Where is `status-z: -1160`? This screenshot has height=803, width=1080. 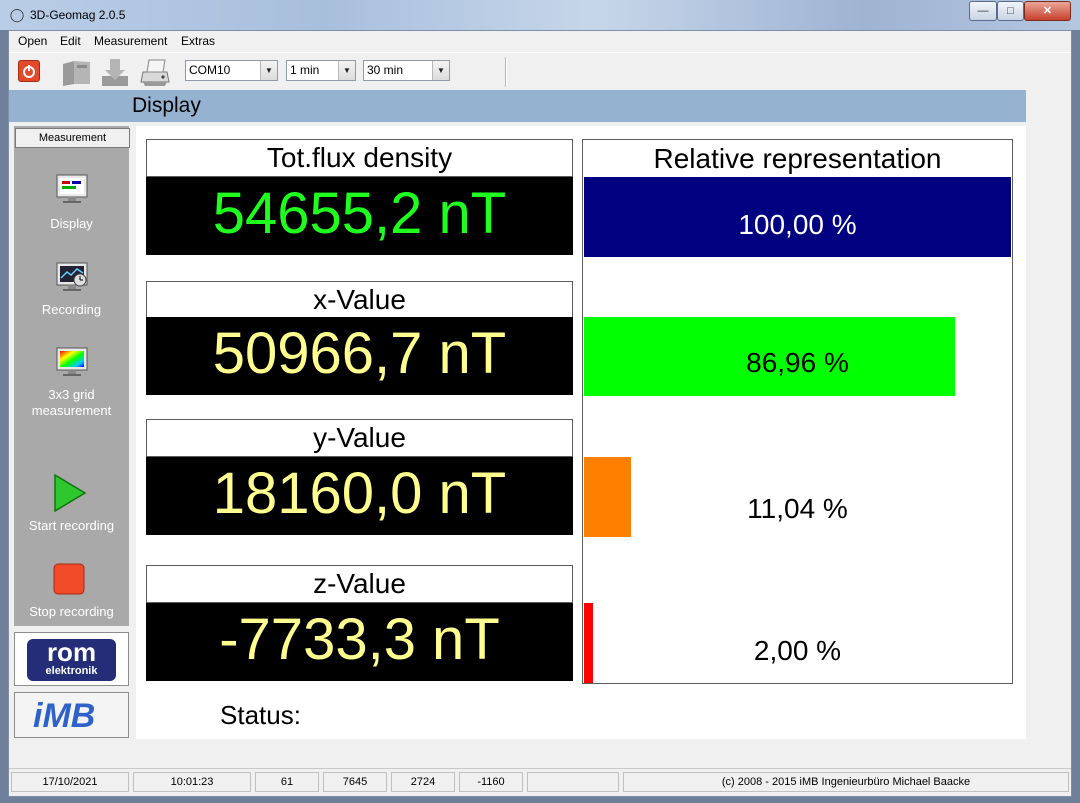 status-z: -1160 is located at coordinates (491, 782).